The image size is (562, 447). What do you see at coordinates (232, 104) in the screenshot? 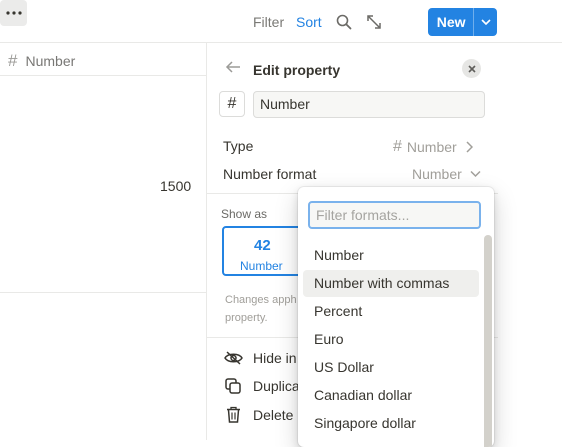
I see `property-icon-button: #` at bounding box center [232, 104].